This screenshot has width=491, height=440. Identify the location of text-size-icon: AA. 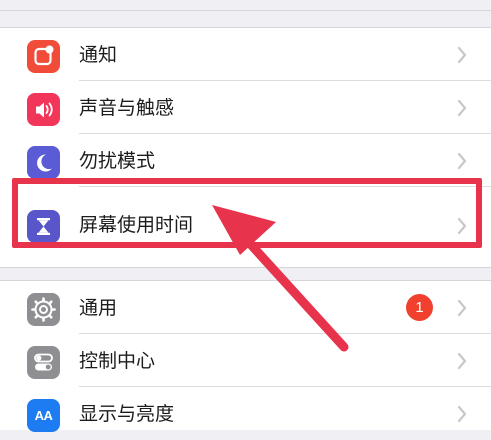
(43, 415).